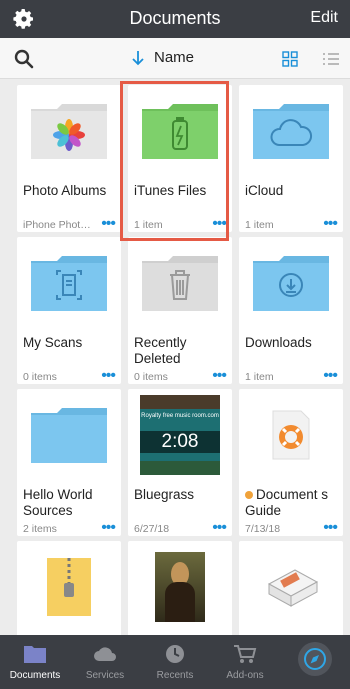 The height and width of the screenshot is (689, 350). What do you see at coordinates (69, 131) in the screenshot?
I see `photos-folder-icon` at bounding box center [69, 131].